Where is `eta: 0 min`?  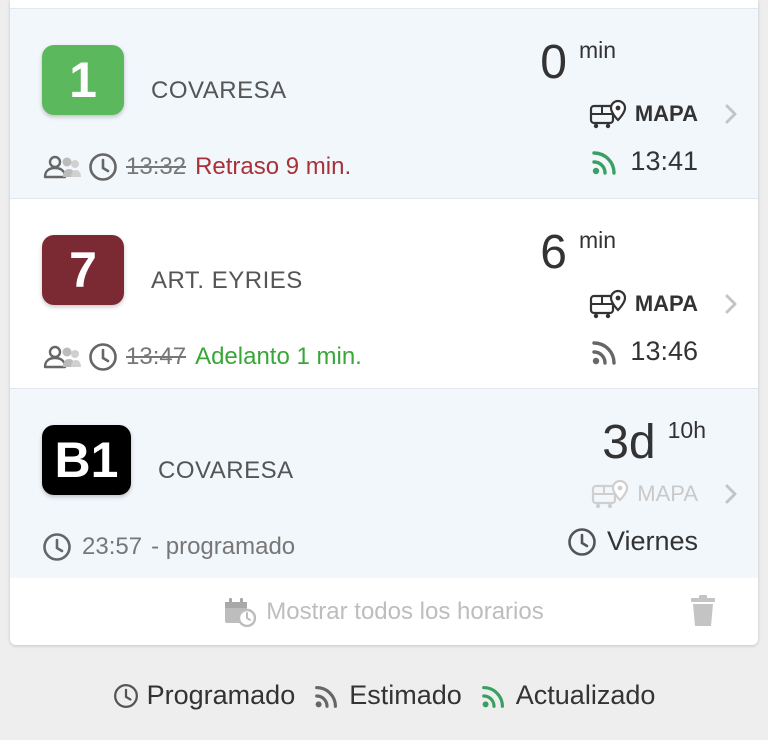
eta: 0 min is located at coordinates (578, 62).